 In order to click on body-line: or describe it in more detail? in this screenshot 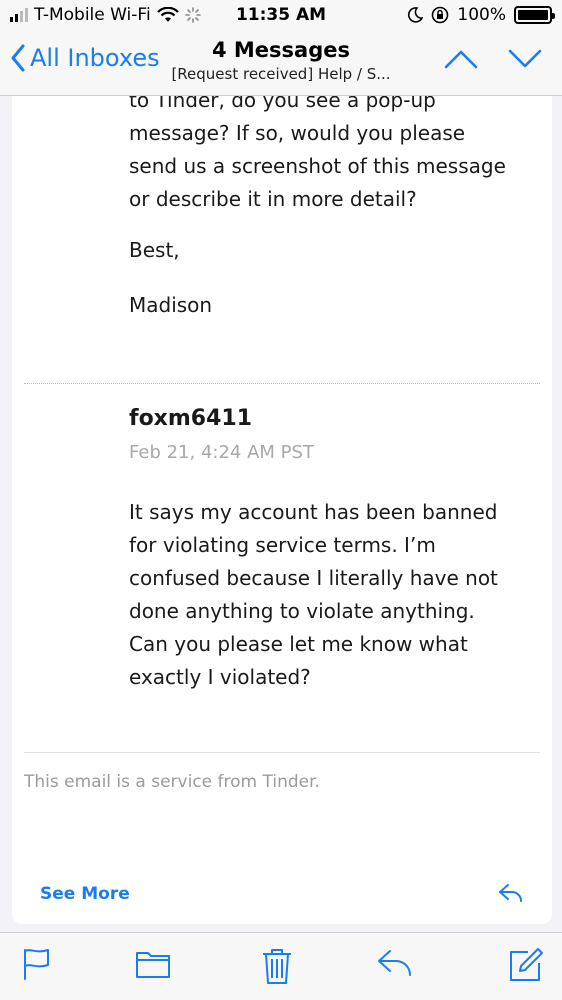, I will do `click(273, 199)`.